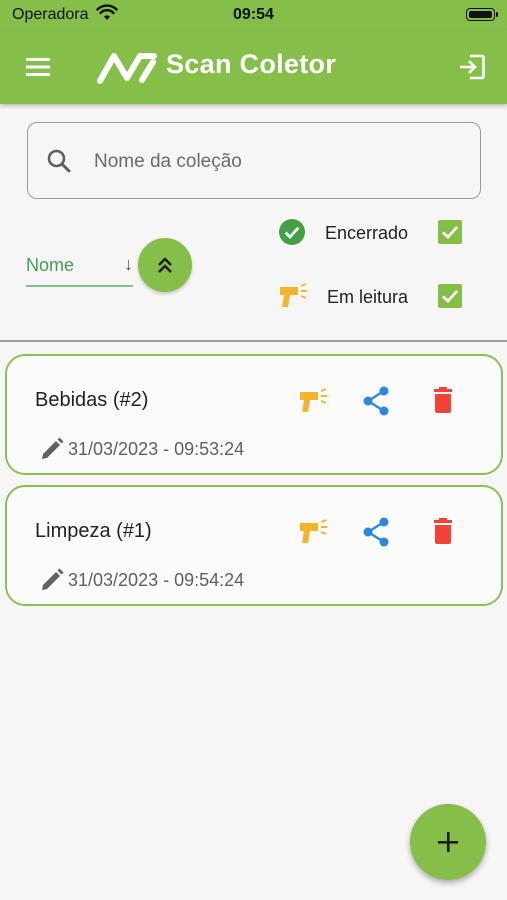  I want to click on clock: 09:54, so click(253, 14).